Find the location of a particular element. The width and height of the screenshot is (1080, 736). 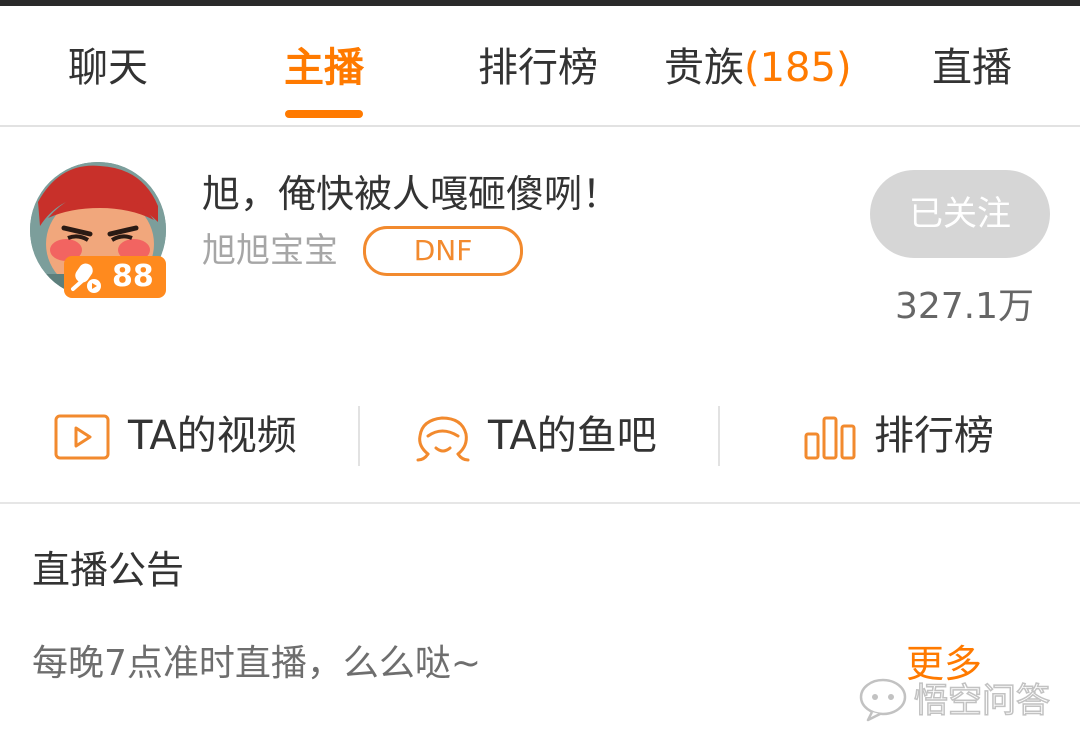

tab-live: 直播 is located at coordinates (972, 68).